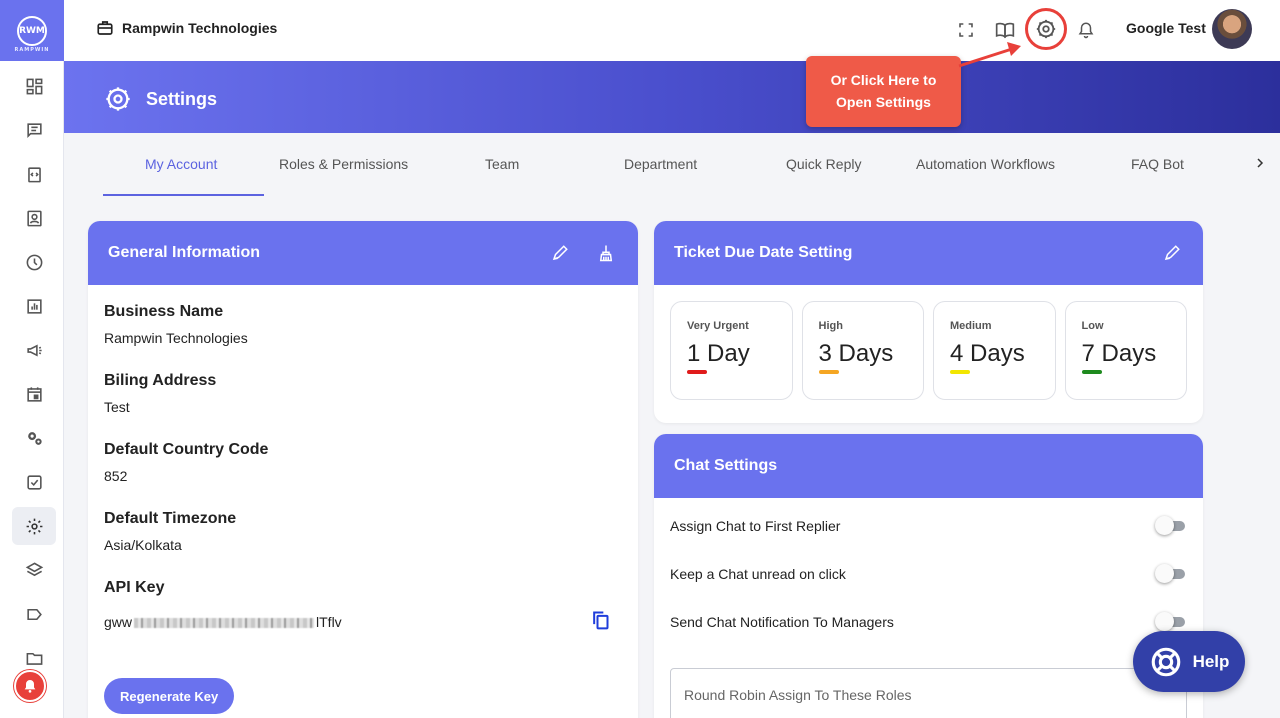 The height and width of the screenshot is (718, 1280). I want to click on chat-icon, so click(34, 130).